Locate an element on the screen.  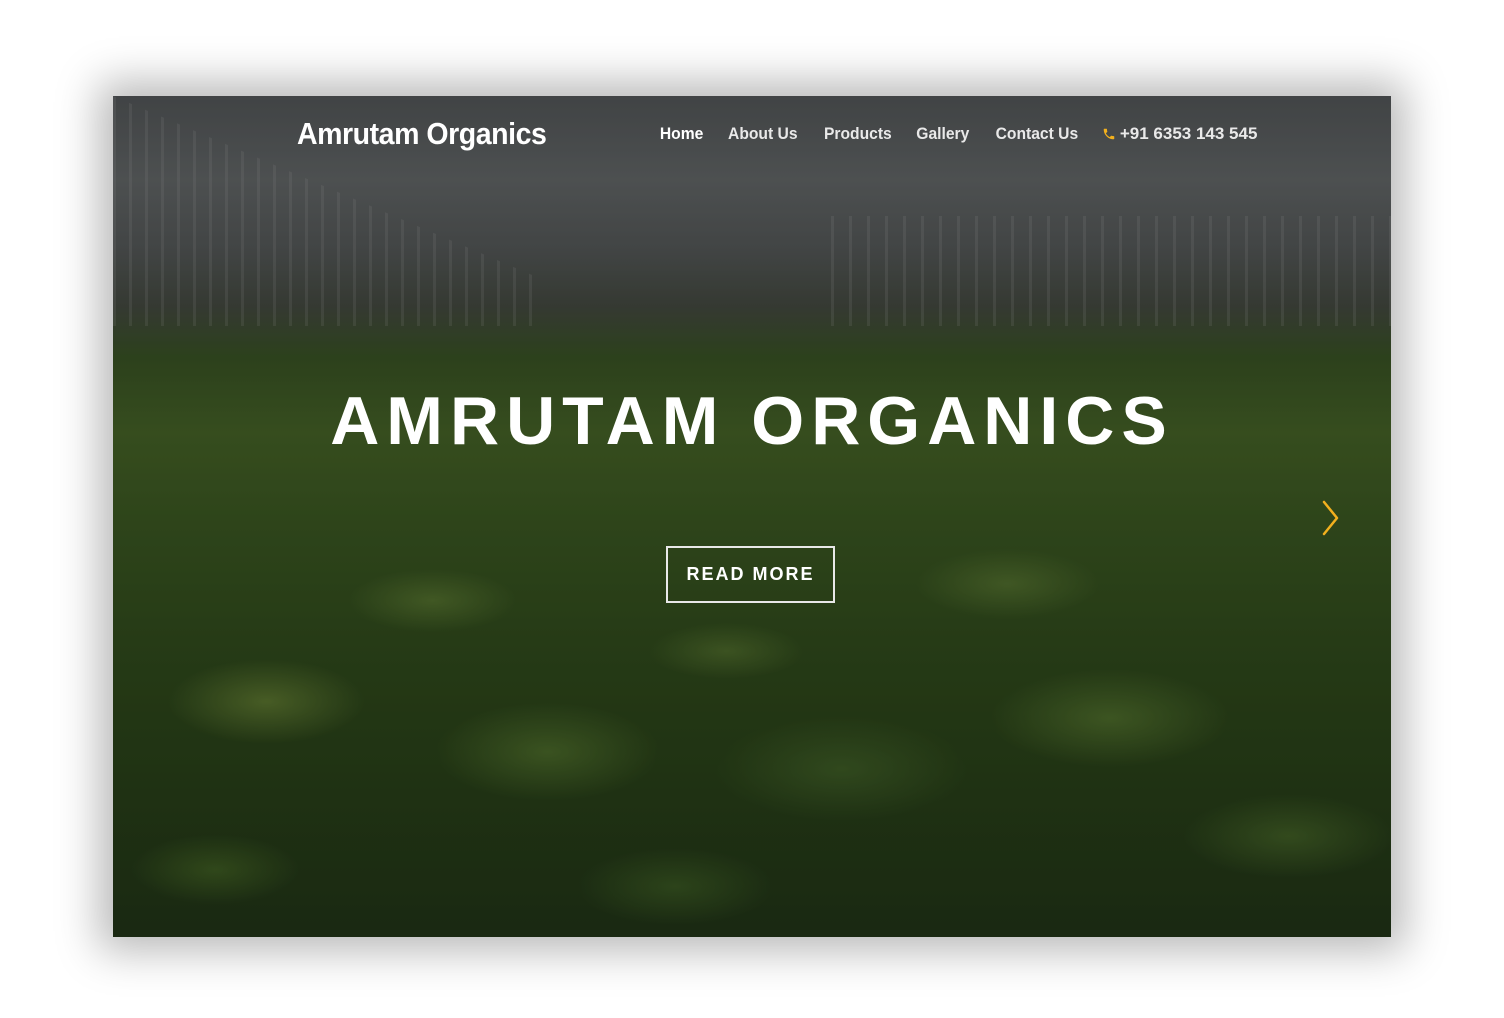
nav-item-gallery: Gallery is located at coordinates (943, 134).